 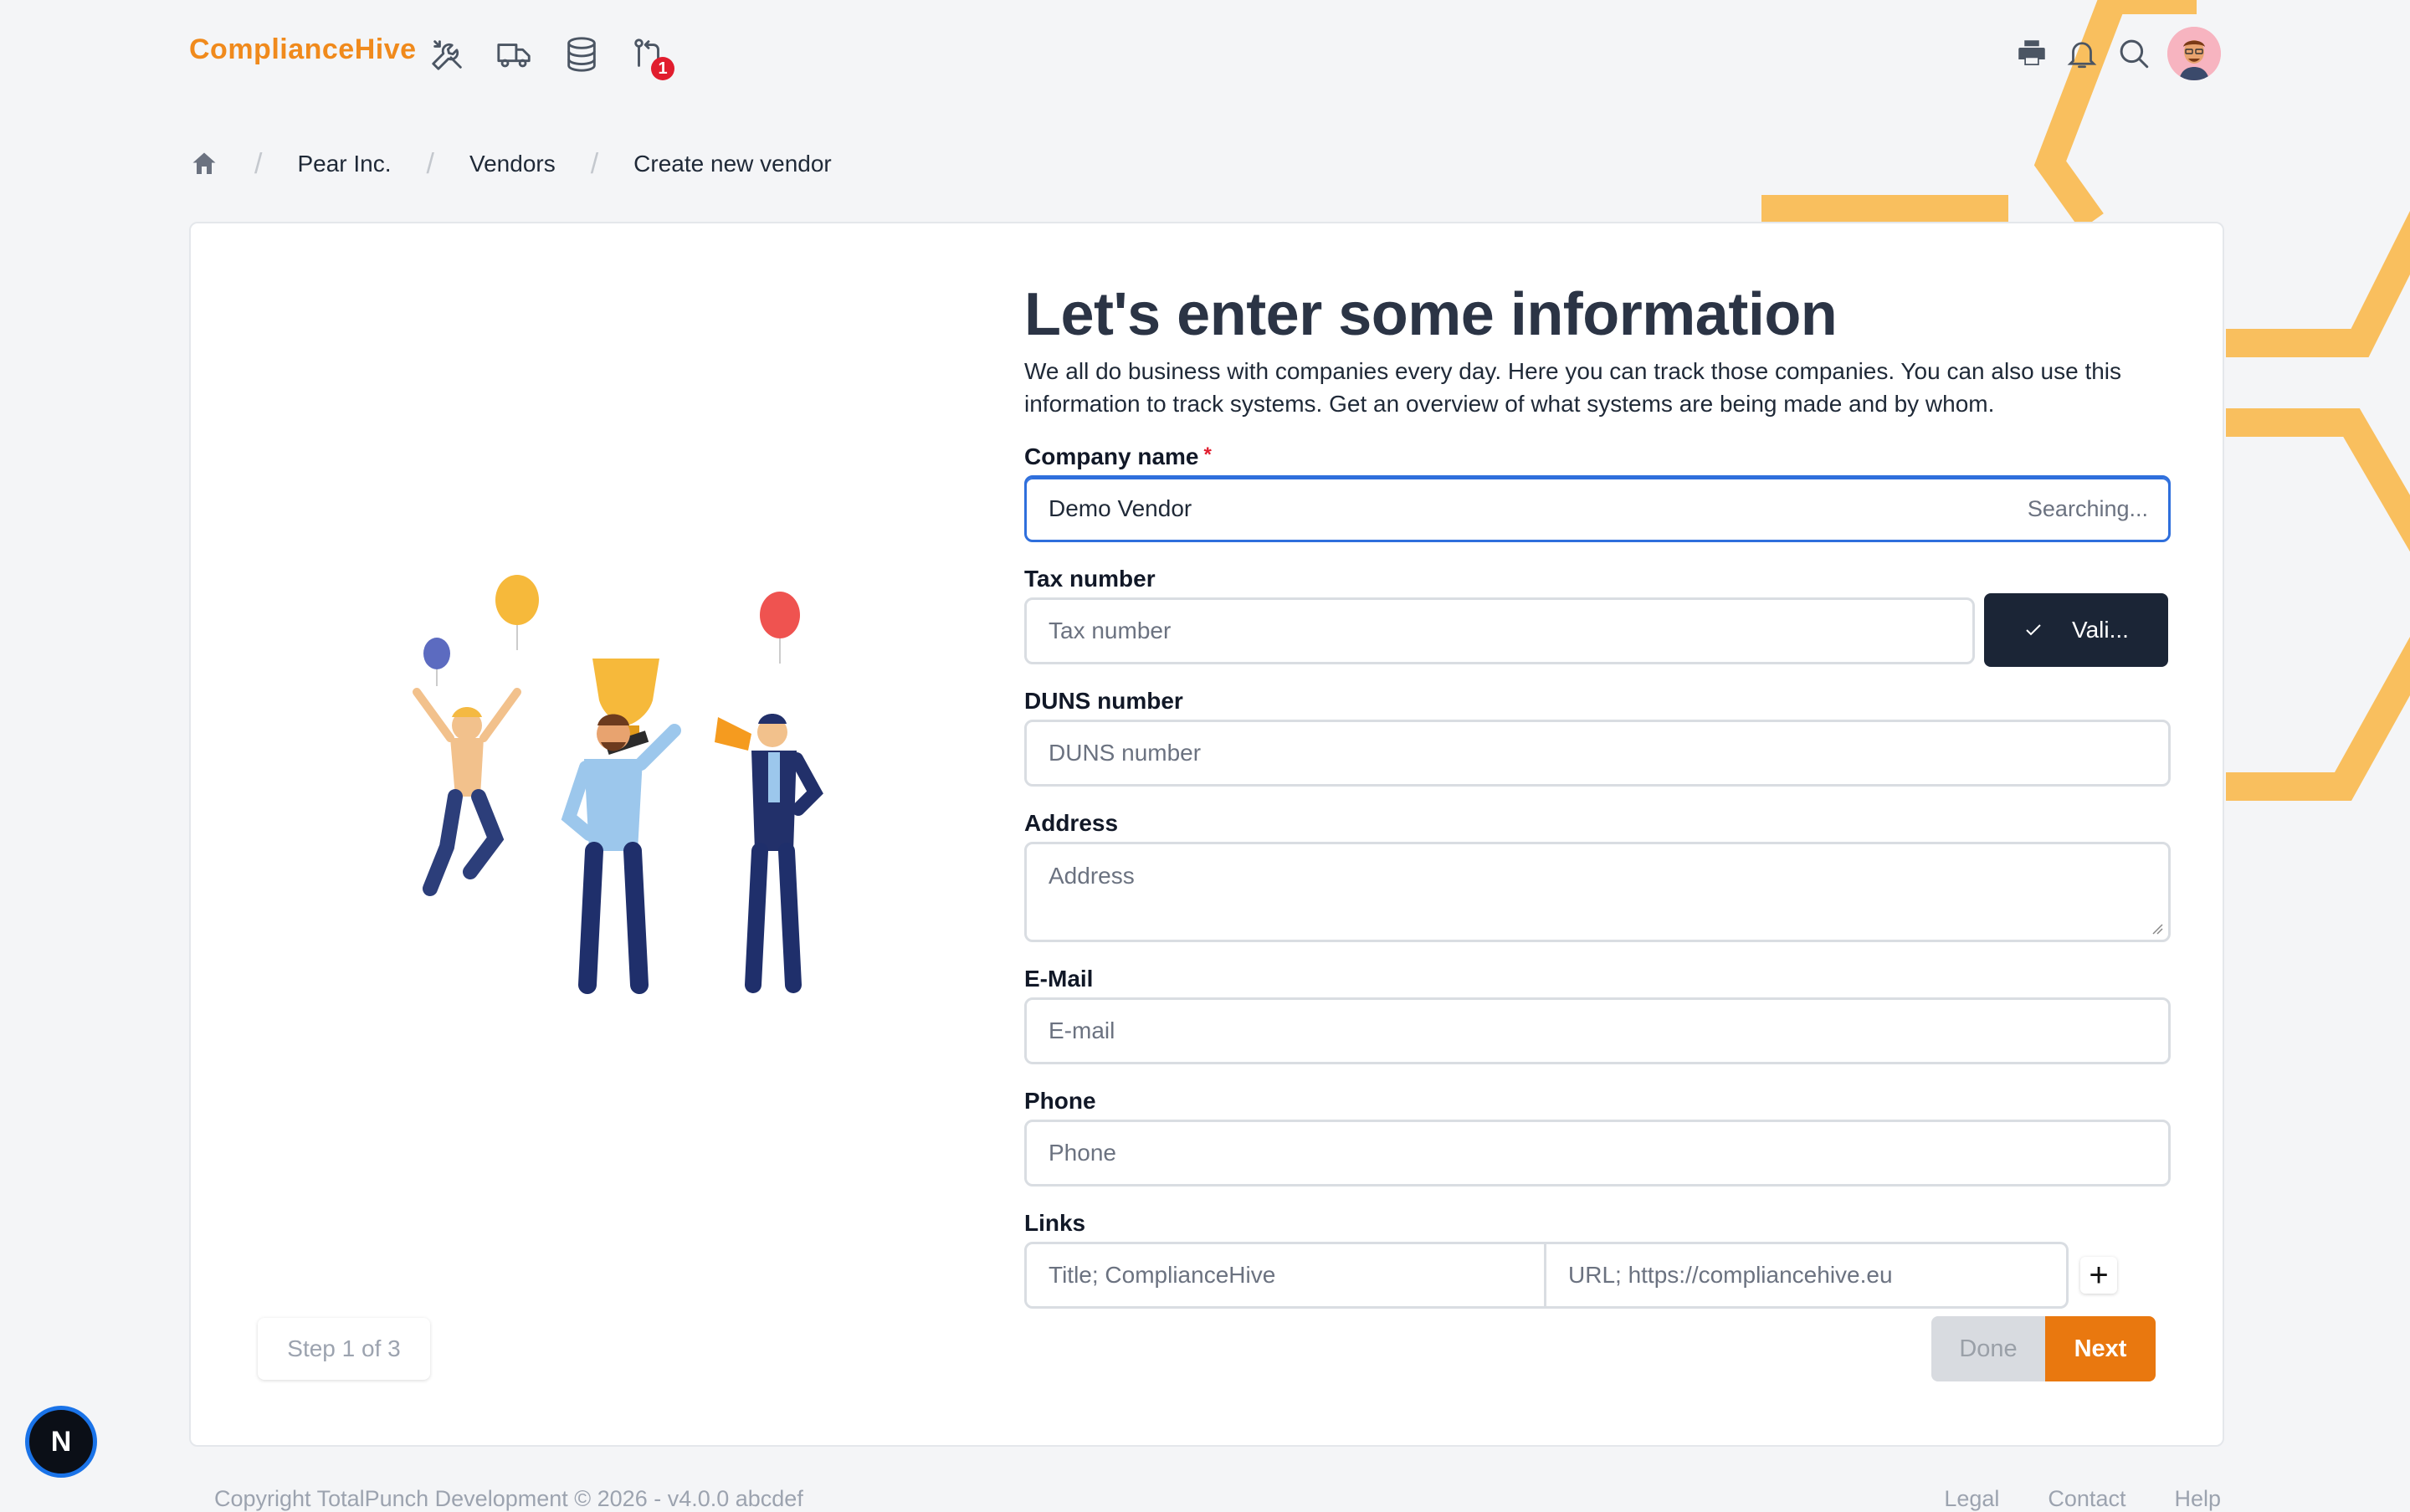 I want to click on link-url-input: URL; https://compliancehive.eu, so click(x=1807, y=1276).